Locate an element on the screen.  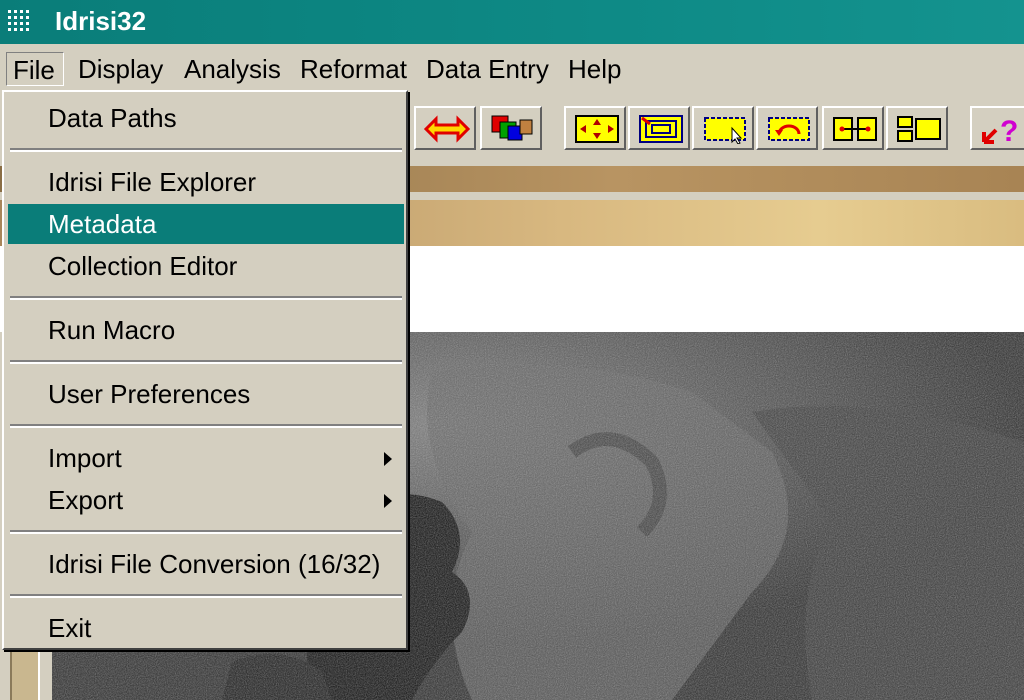
menu-item-file-explorer: Idrisi File Explorer is located at coordinates (206, 182).